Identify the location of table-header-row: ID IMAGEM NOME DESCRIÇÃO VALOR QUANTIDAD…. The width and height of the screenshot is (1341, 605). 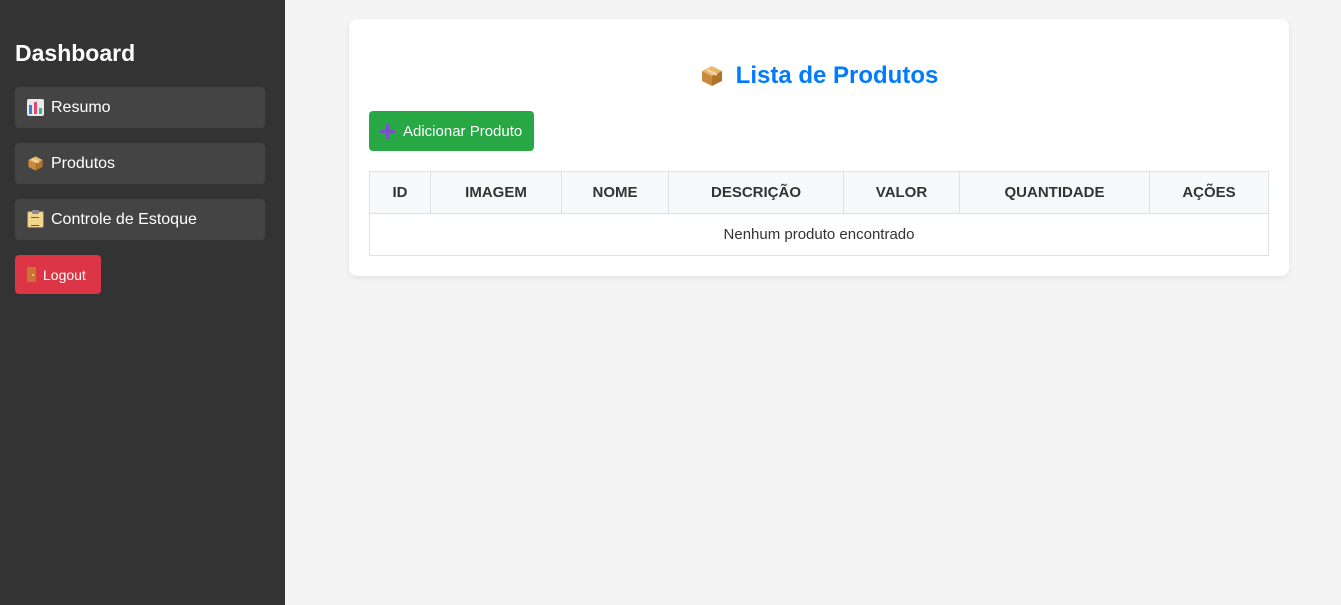
(819, 192).